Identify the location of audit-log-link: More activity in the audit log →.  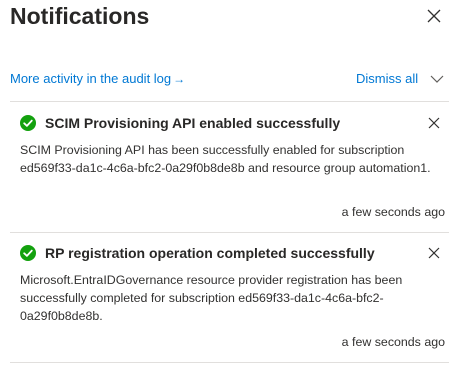
(97, 79).